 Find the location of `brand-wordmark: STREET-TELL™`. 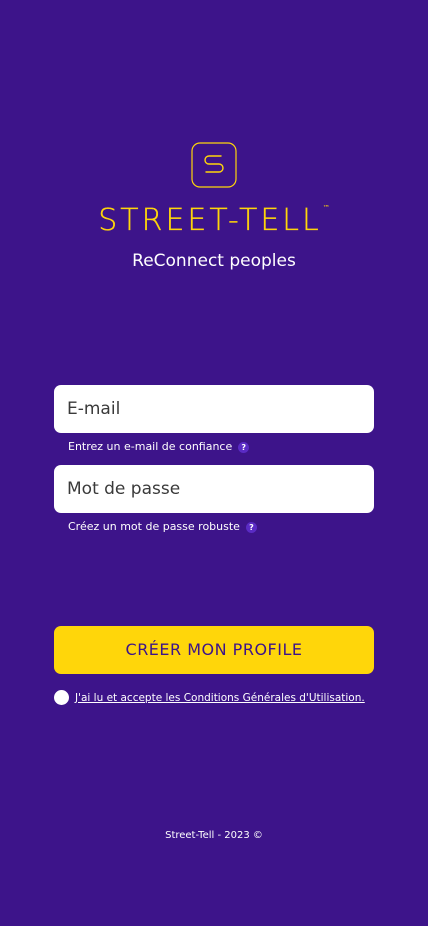

brand-wordmark: STREET-TELL™ is located at coordinates (214, 220).